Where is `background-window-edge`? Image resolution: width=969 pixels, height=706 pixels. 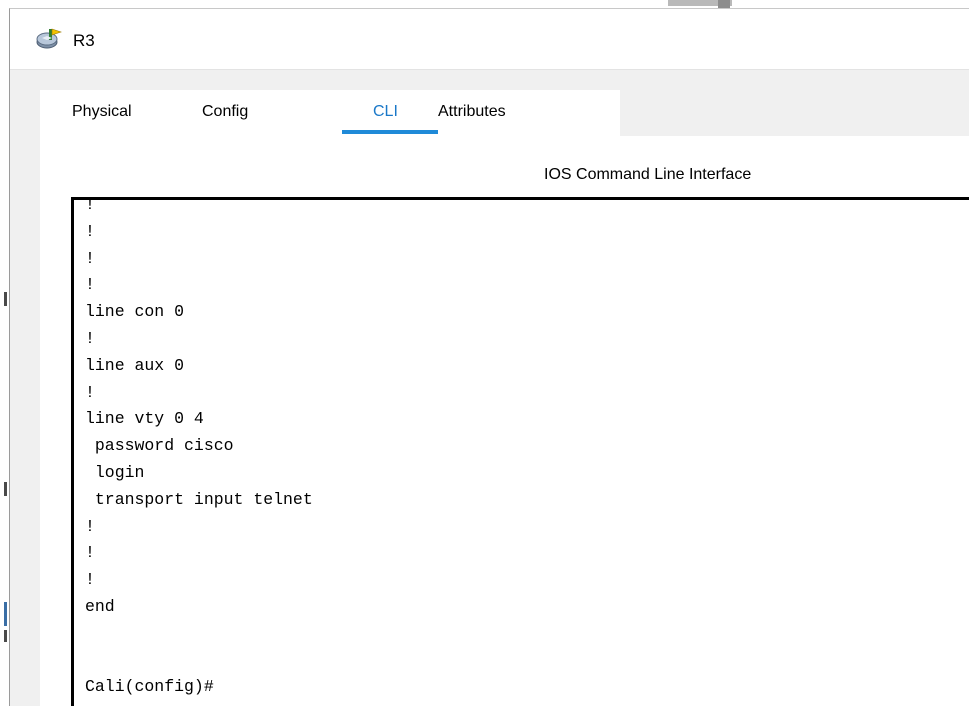 background-window-edge is located at coordinates (484, 4).